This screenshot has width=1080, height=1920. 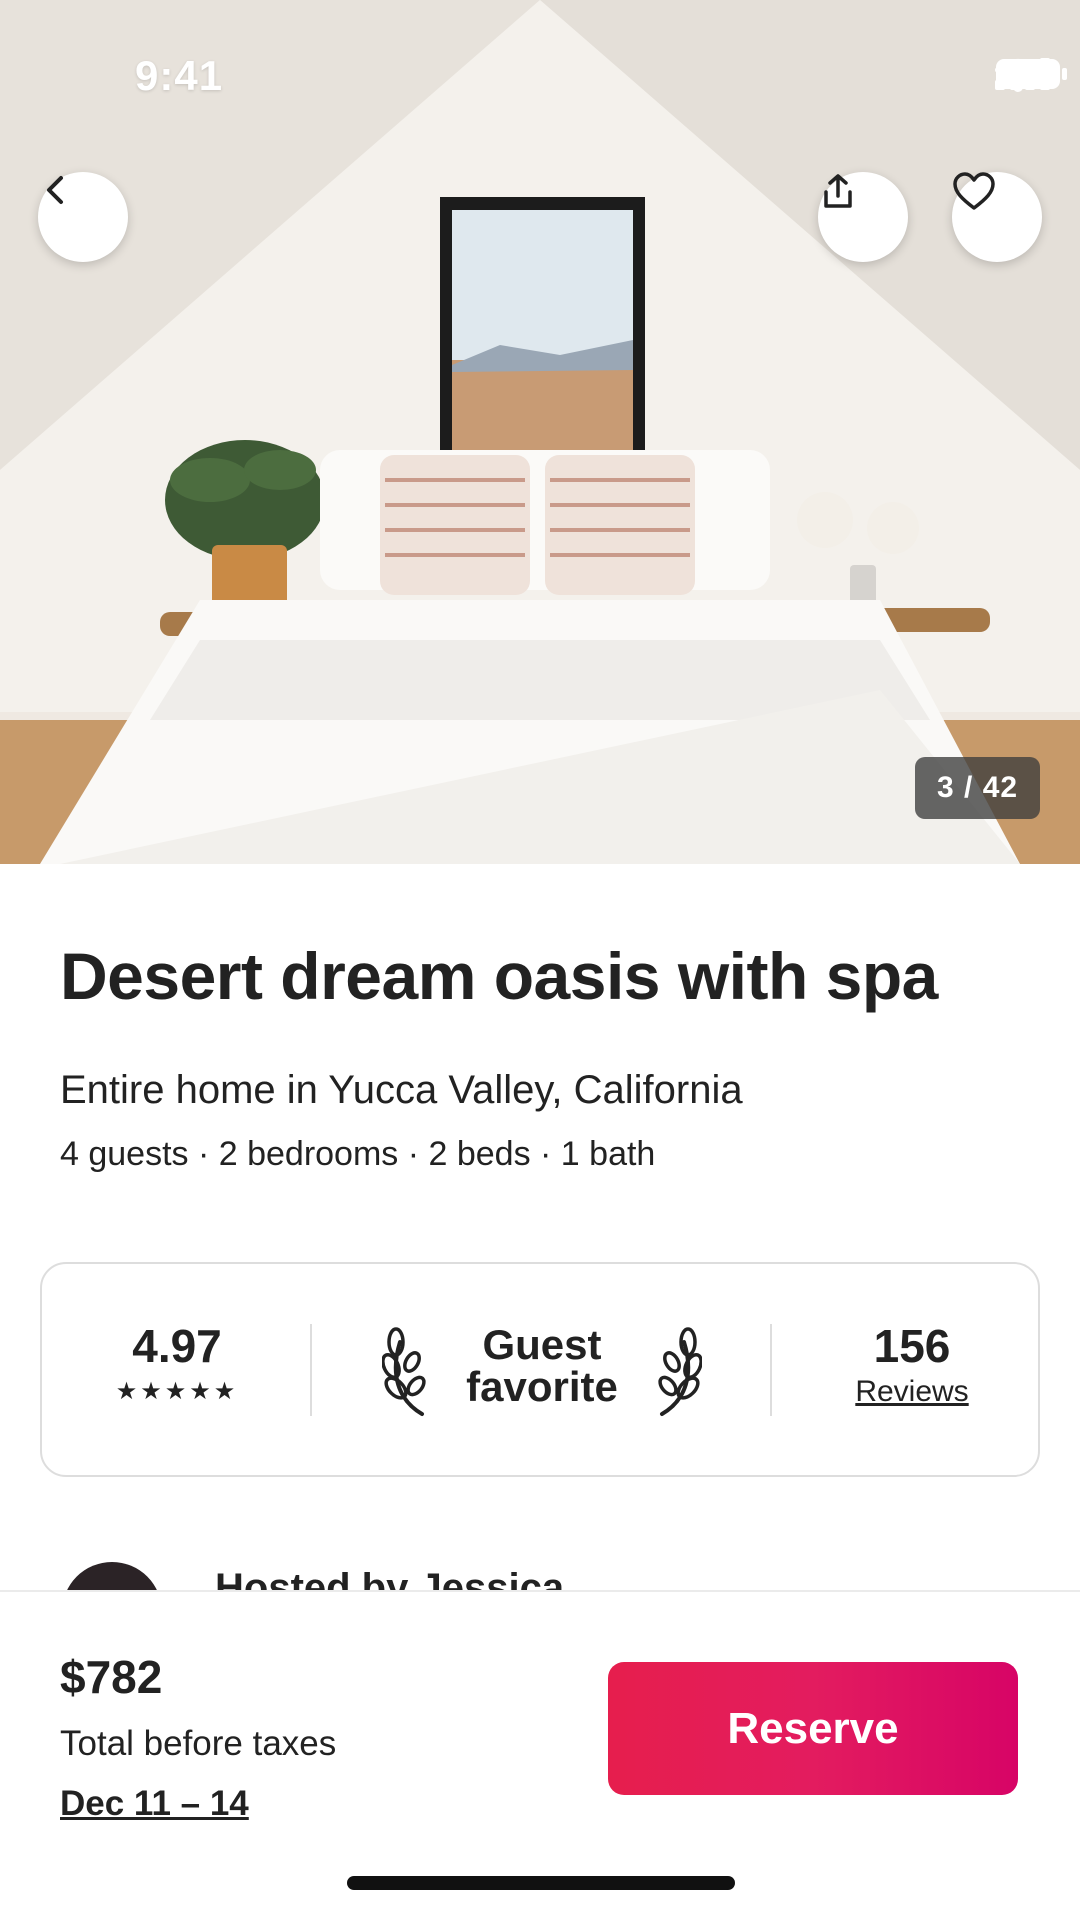 I want to click on listing-details: 4 guests · 2 bedrooms · 2 beds · 1 bath, so click(x=358, y=1154).